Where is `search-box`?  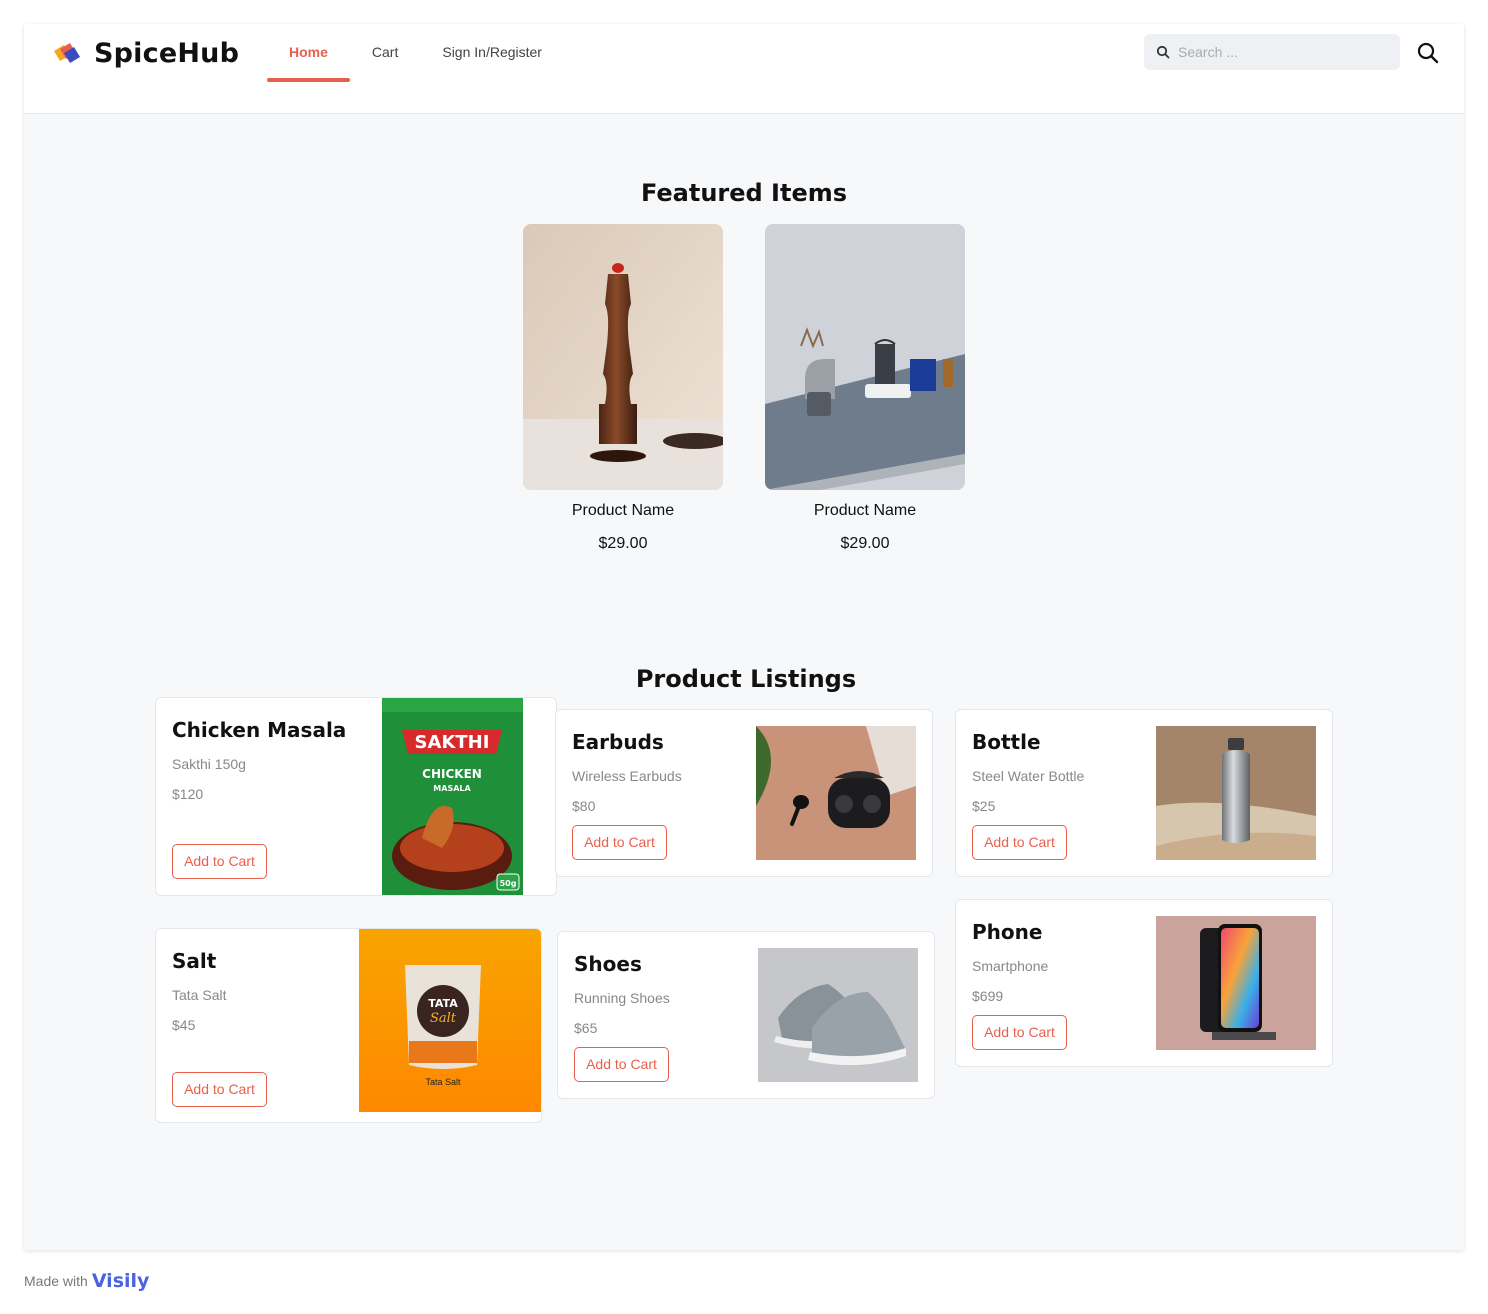
search-box is located at coordinates (1272, 52).